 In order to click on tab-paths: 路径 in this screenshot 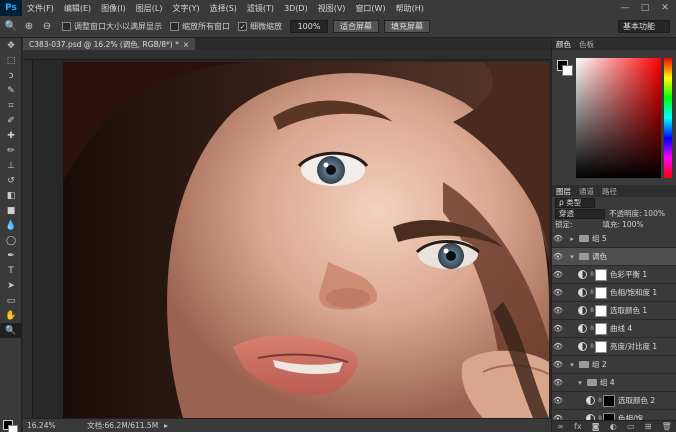, I will do `click(609, 191)`.